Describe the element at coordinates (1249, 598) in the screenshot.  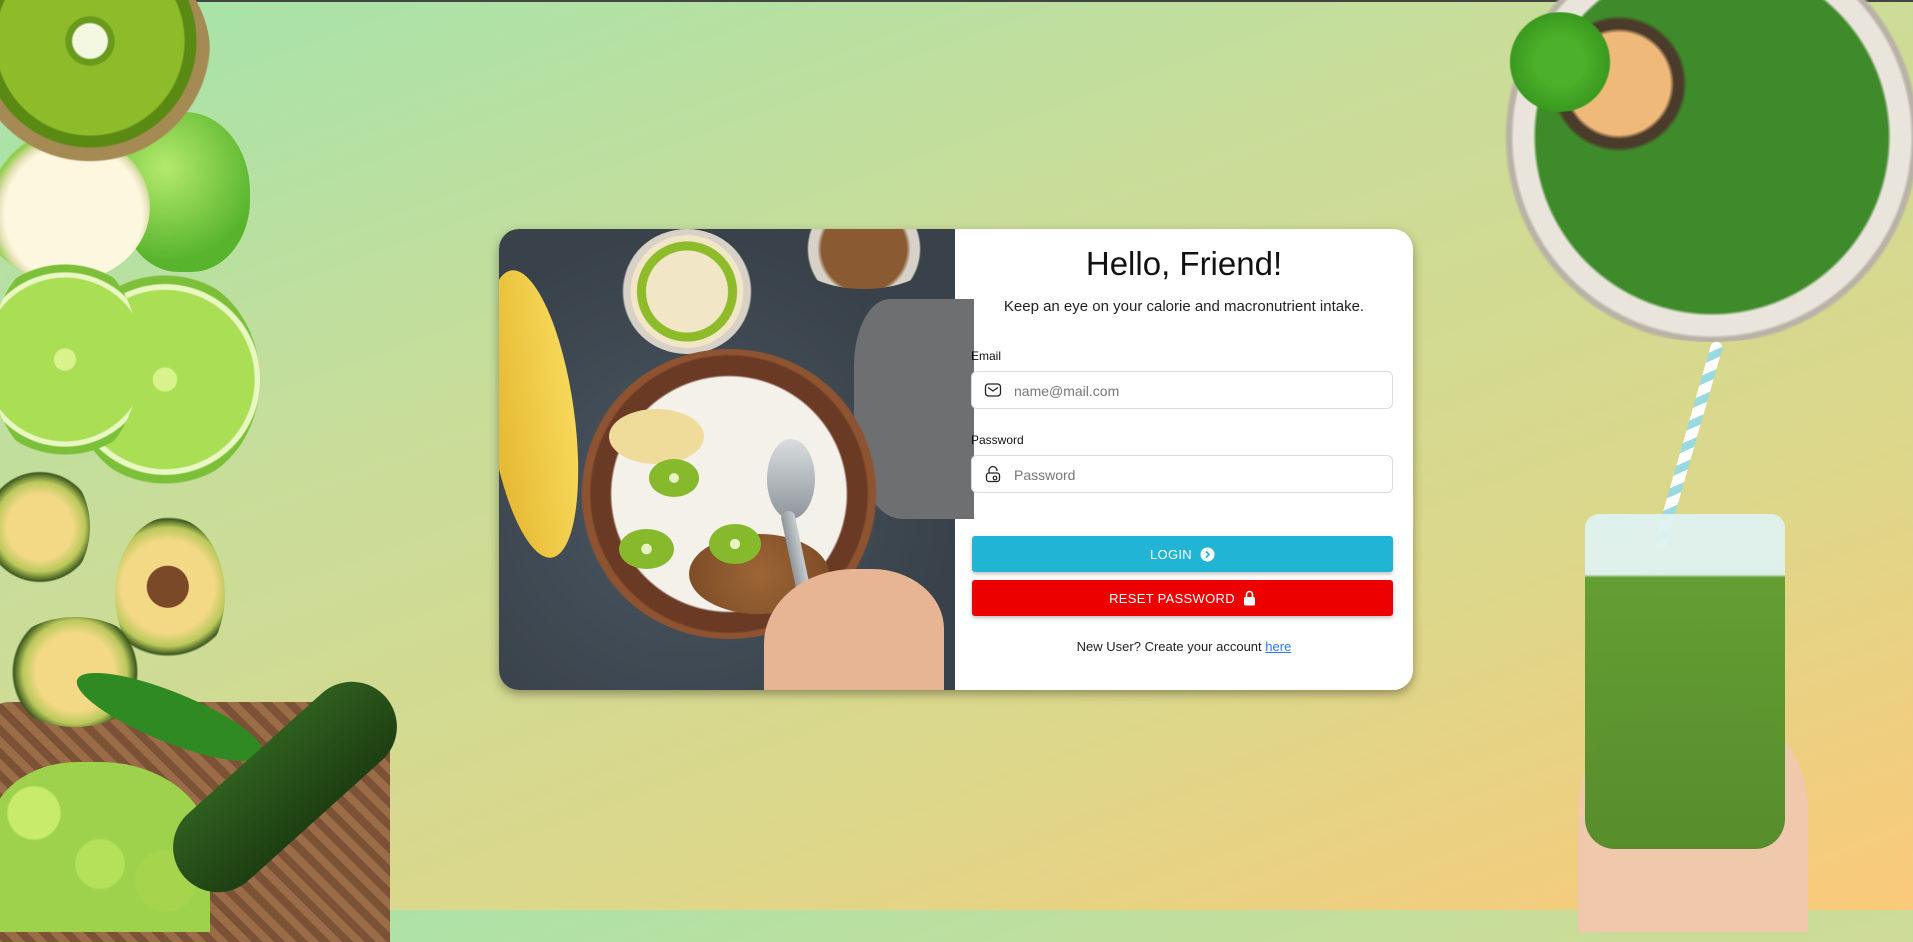
I see `padlock-icon` at that location.